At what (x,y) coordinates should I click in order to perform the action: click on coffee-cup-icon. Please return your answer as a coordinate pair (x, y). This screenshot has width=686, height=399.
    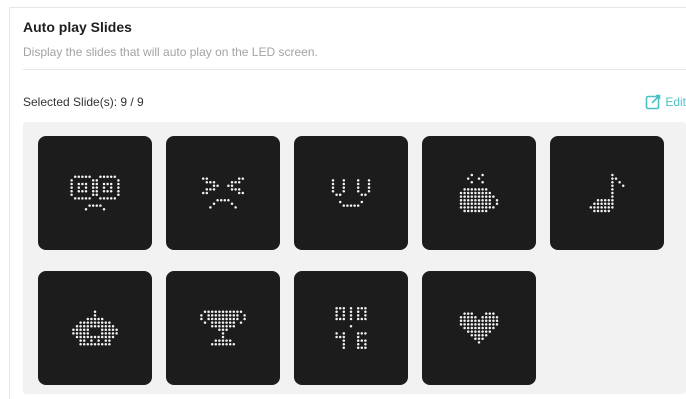
    Looking at the image, I should click on (479, 193).